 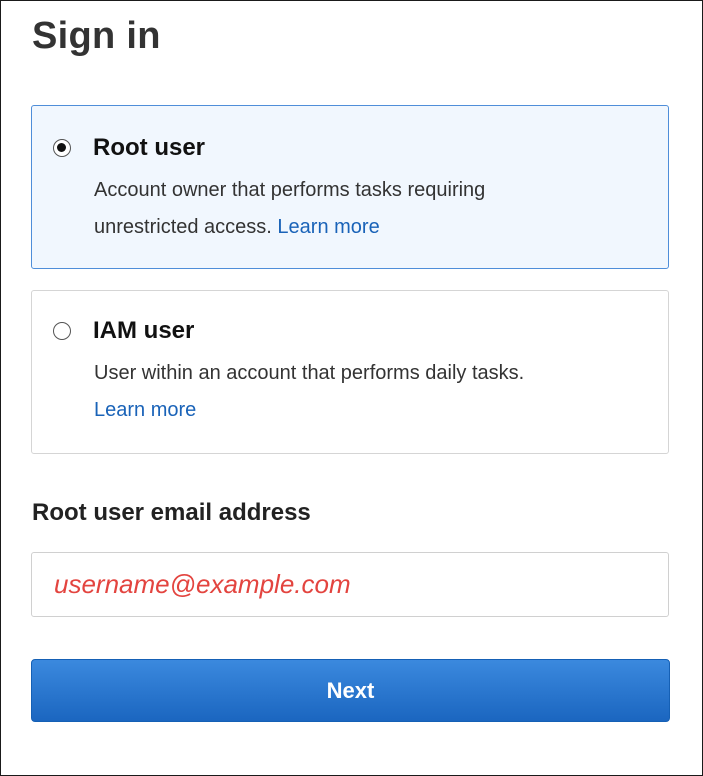 I want to click on page-title: Sign in, so click(x=96, y=36).